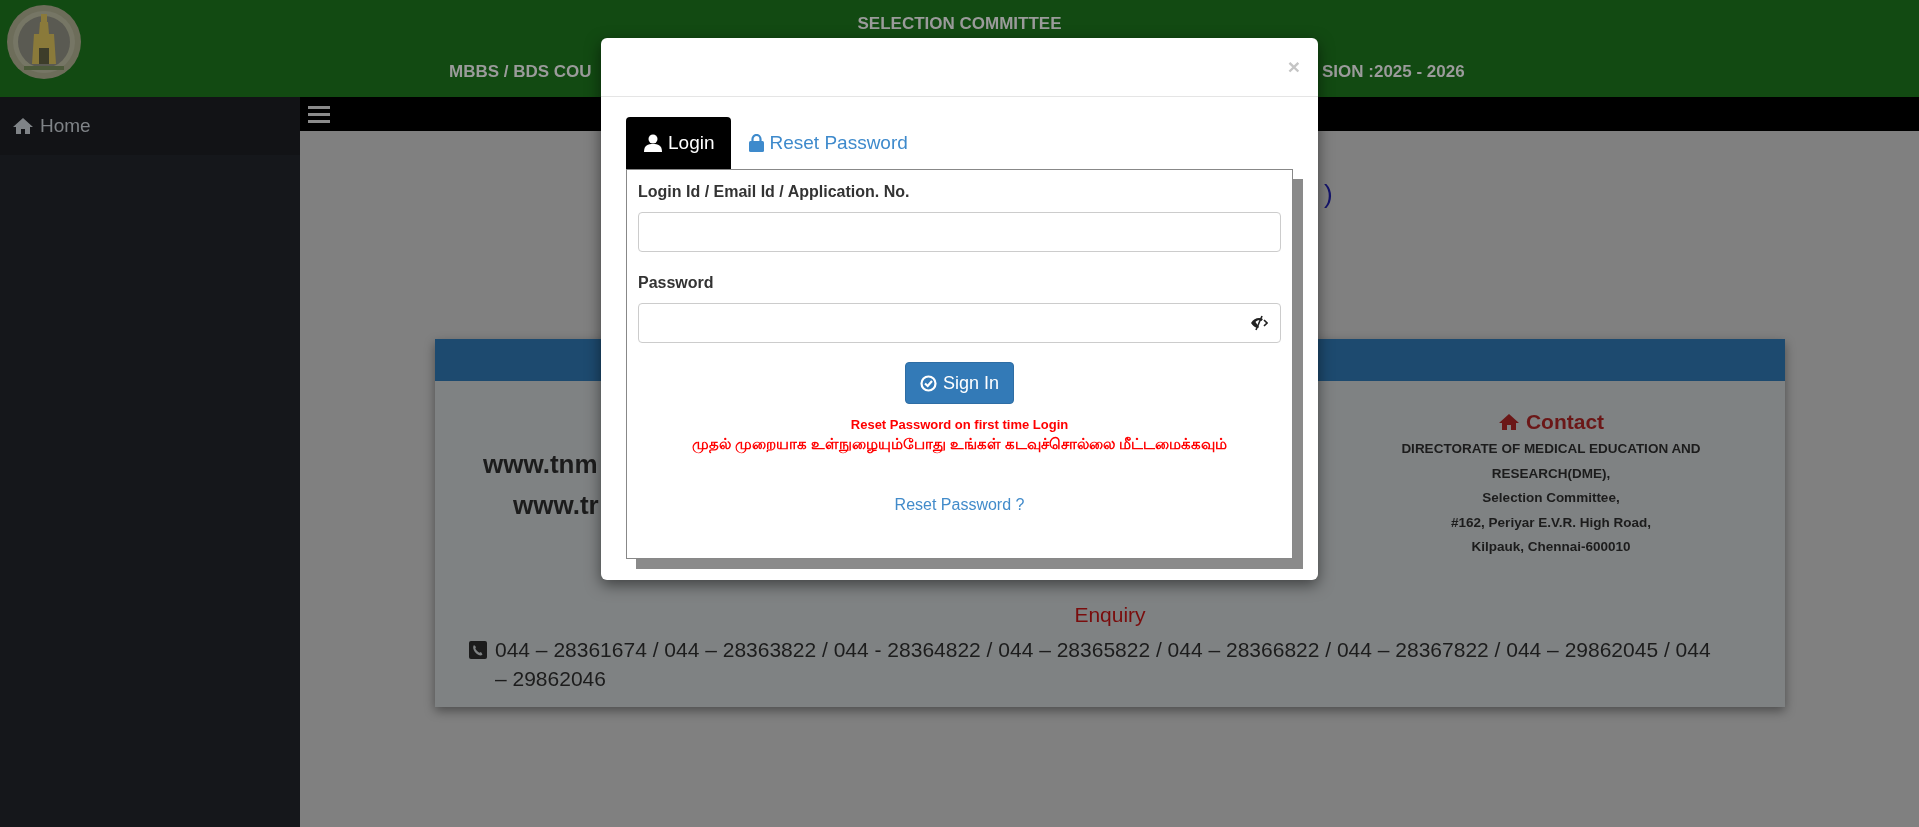 The height and width of the screenshot is (827, 1919). I want to click on address-line: RESEARCH(DME),, so click(1551, 473).